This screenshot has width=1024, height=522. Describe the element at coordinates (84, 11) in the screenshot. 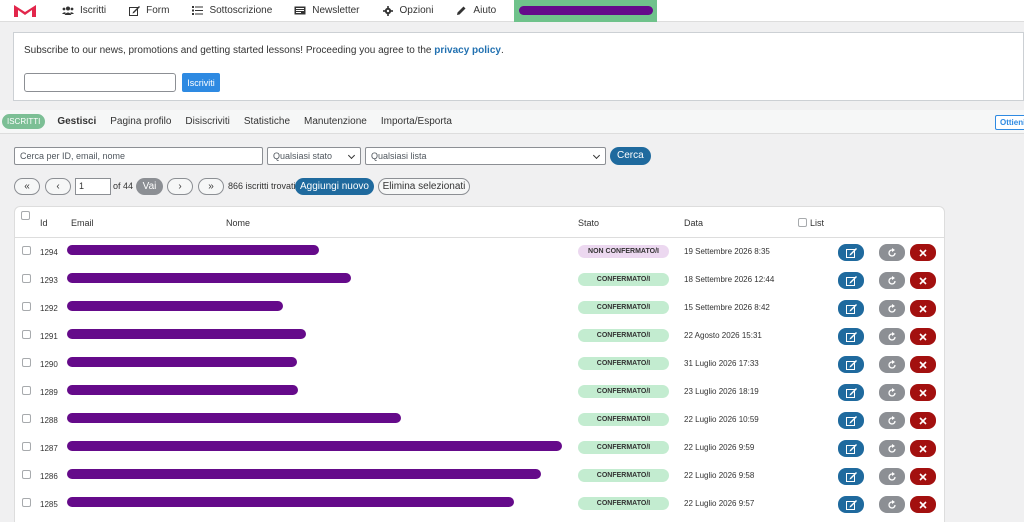

I see `nav-item-iscritti: Iscritti` at that location.